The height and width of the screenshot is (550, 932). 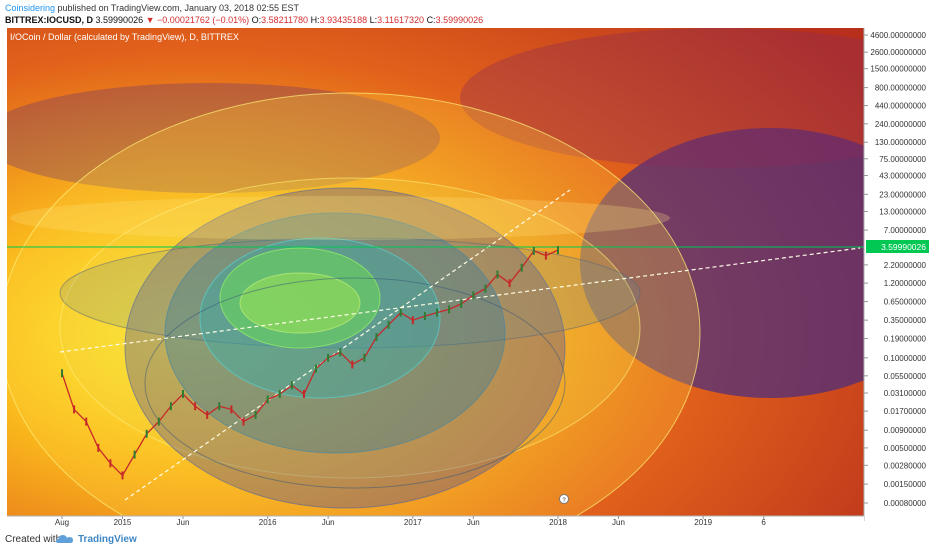 I want to click on last-price-value: 3.59990026, so click(x=119, y=20).